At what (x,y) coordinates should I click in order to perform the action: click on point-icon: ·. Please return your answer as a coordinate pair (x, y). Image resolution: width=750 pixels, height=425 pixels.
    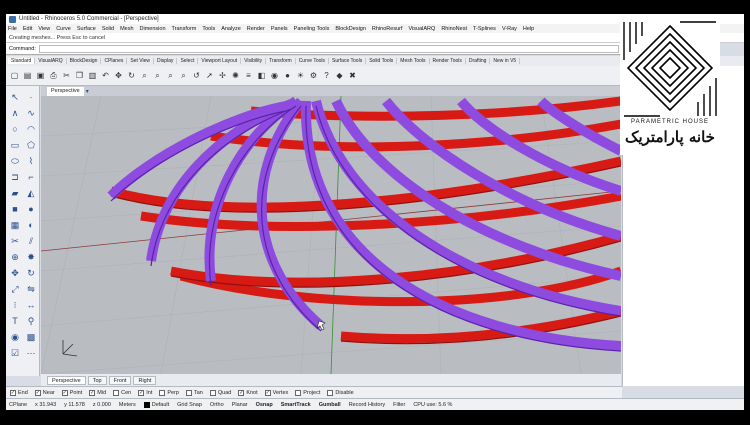
    Looking at the image, I should click on (31, 97).